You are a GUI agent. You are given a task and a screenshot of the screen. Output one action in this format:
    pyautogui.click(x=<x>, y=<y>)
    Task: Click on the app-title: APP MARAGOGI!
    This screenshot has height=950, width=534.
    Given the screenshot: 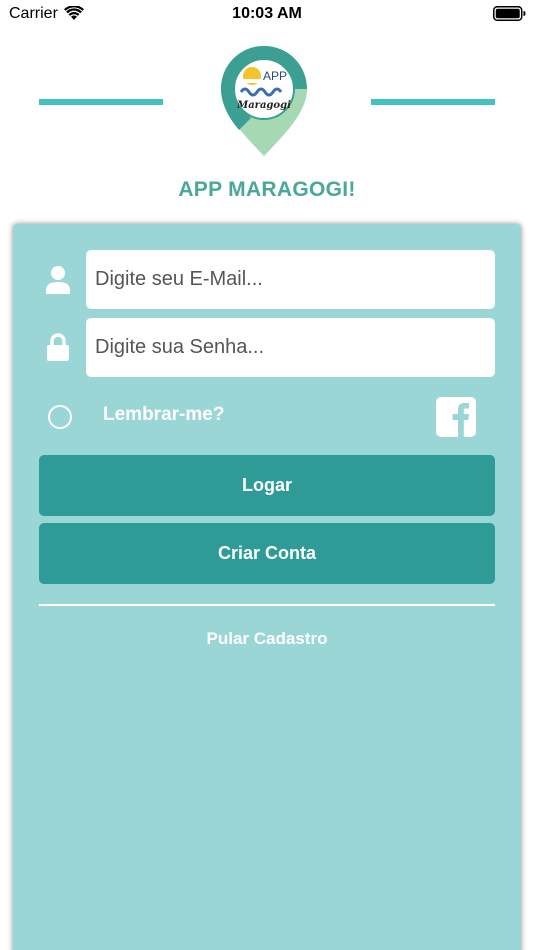 What is the action you would take?
    pyautogui.click(x=267, y=189)
    